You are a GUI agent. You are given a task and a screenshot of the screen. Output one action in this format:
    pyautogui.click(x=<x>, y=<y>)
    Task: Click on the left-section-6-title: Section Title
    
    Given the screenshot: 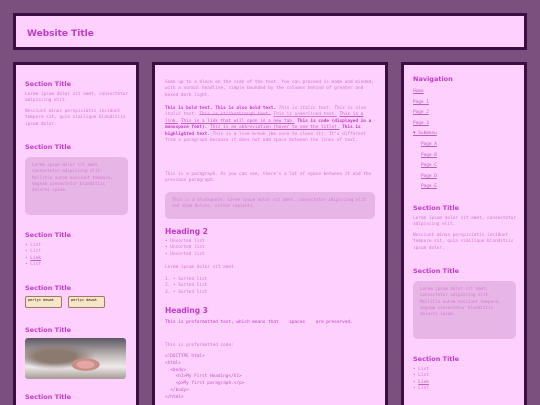 What is the action you would take?
    pyautogui.click(x=48, y=397)
    